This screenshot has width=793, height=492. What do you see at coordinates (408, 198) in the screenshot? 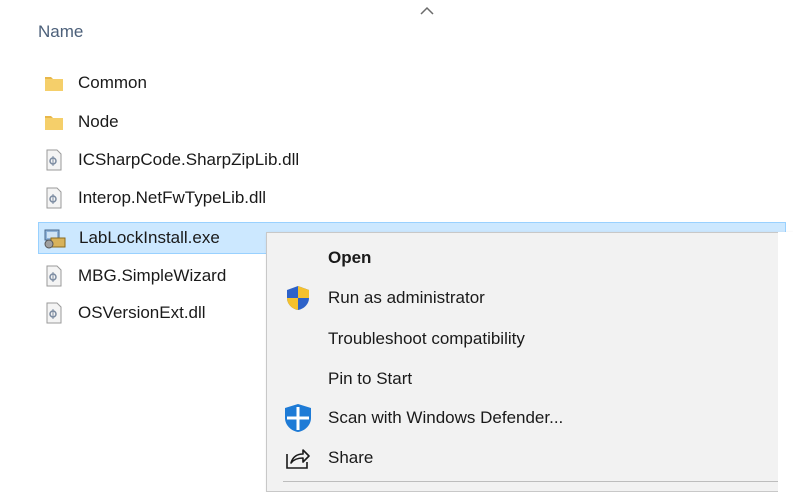
I see `file-row-netfwtypelib: Interop.NetFwTypeLib.dll` at bounding box center [408, 198].